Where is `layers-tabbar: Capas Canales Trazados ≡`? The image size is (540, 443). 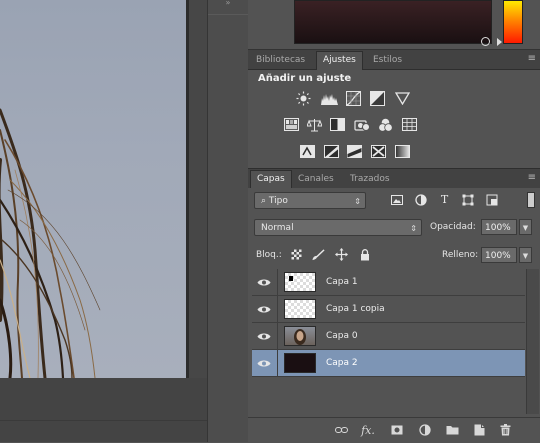
layers-tabbar: Capas Canales Trazados ≡ is located at coordinates (394, 179).